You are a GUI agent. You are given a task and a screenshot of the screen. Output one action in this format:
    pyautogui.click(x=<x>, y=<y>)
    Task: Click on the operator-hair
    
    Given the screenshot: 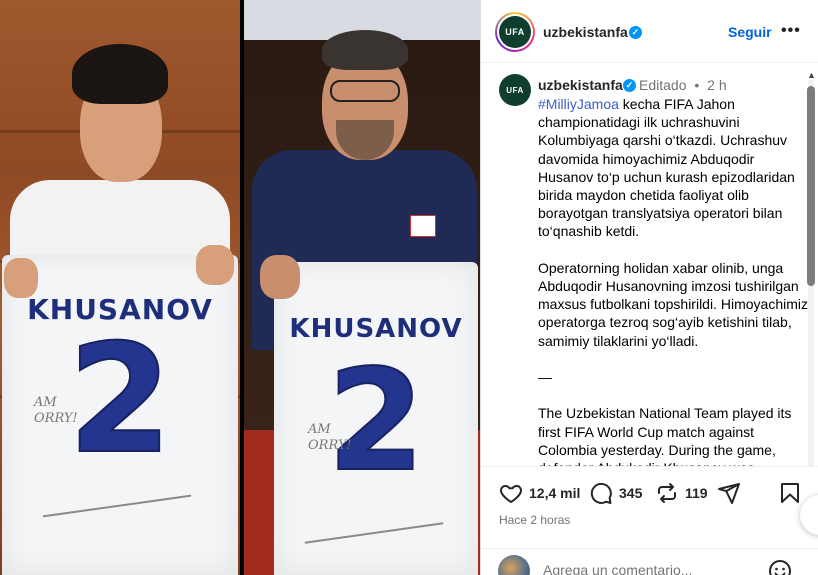 What is the action you would take?
    pyautogui.click(x=365, y=50)
    